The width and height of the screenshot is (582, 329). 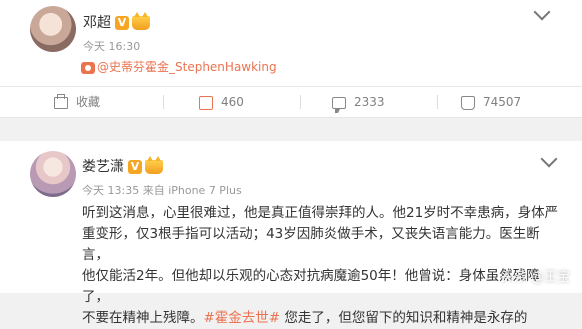 I want to click on post-line-tail: 您走了，但您留下的知识和精神是永存的, so click(x=404, y=318).